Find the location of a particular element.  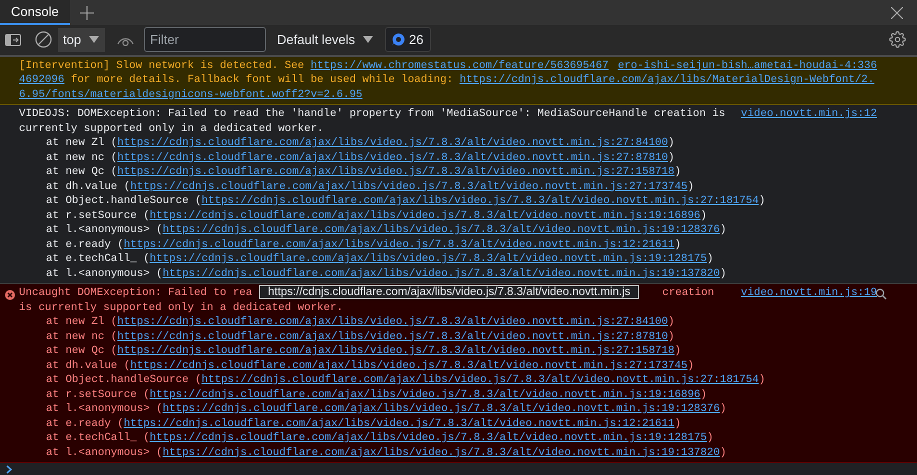

message-text: [Intervention] Slow network is detected. See is located at coordinates (162, 65).